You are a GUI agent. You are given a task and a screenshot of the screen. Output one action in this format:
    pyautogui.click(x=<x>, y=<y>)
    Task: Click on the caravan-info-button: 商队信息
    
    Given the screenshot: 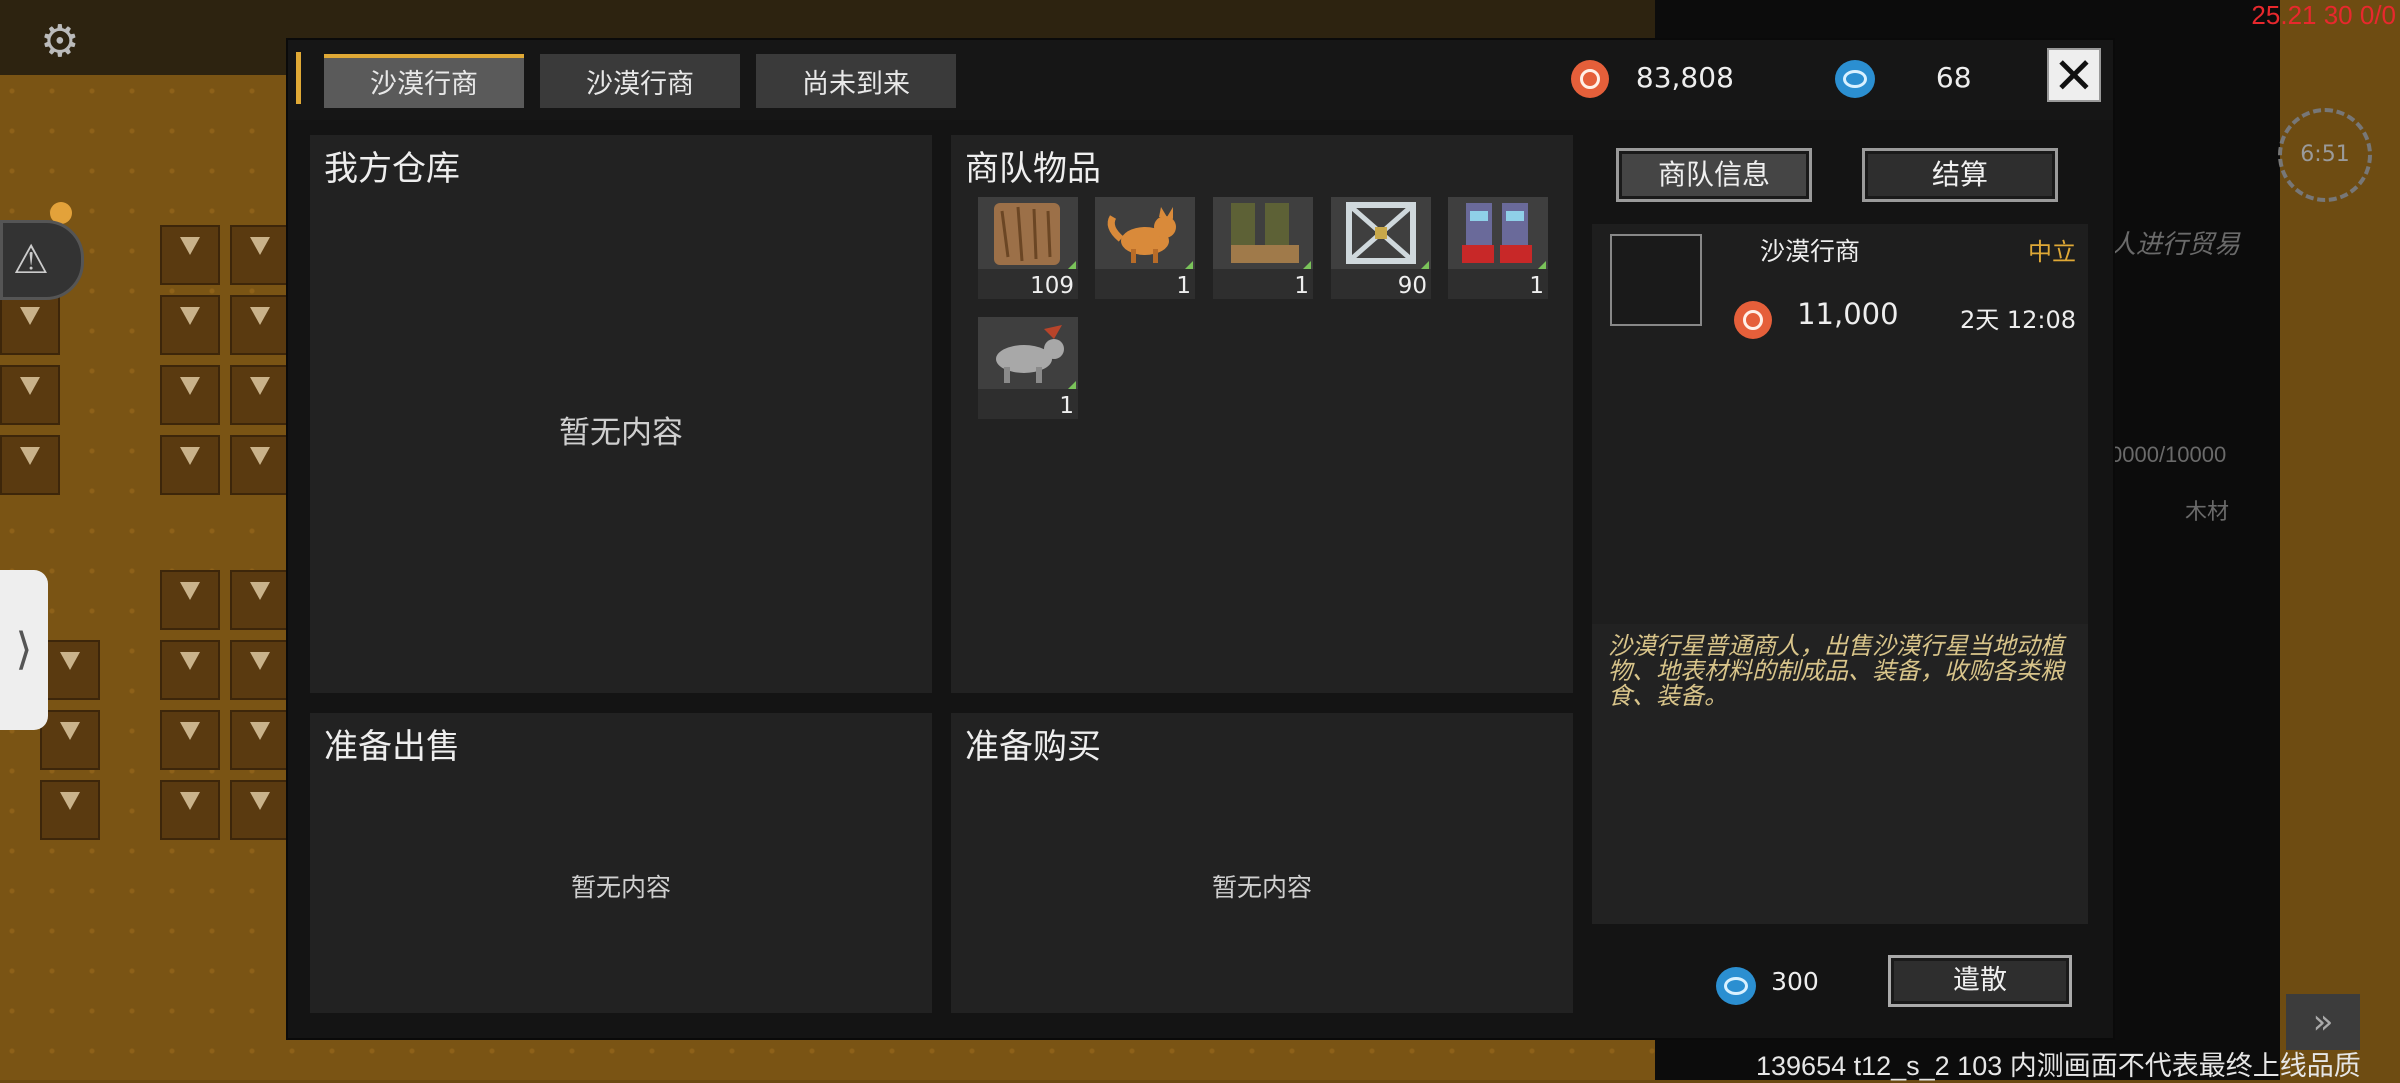 What is the action you would take?
    pyautogui.click(x=1714, y=175)
    